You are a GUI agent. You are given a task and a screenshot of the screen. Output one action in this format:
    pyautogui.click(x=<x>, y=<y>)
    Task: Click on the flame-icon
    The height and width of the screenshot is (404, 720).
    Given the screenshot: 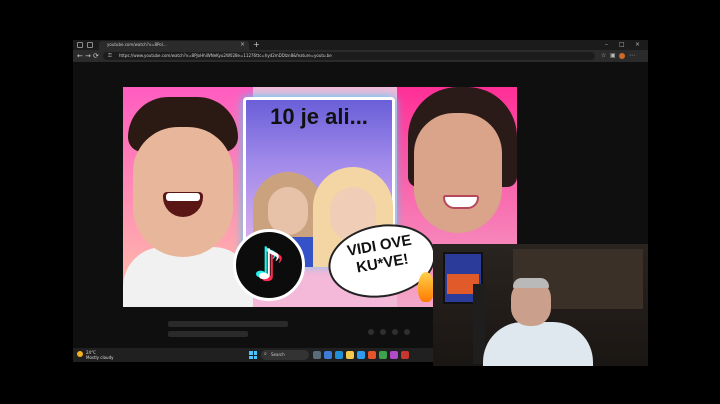 What is the action you would take?
    pyautogui.click(x=426, y=287)
    